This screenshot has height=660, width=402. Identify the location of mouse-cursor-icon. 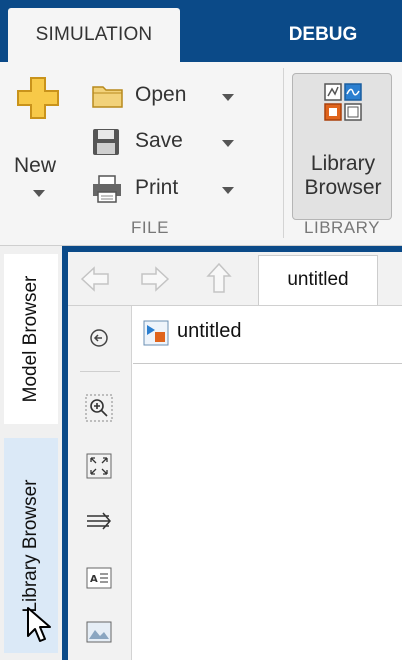
(39, 624).